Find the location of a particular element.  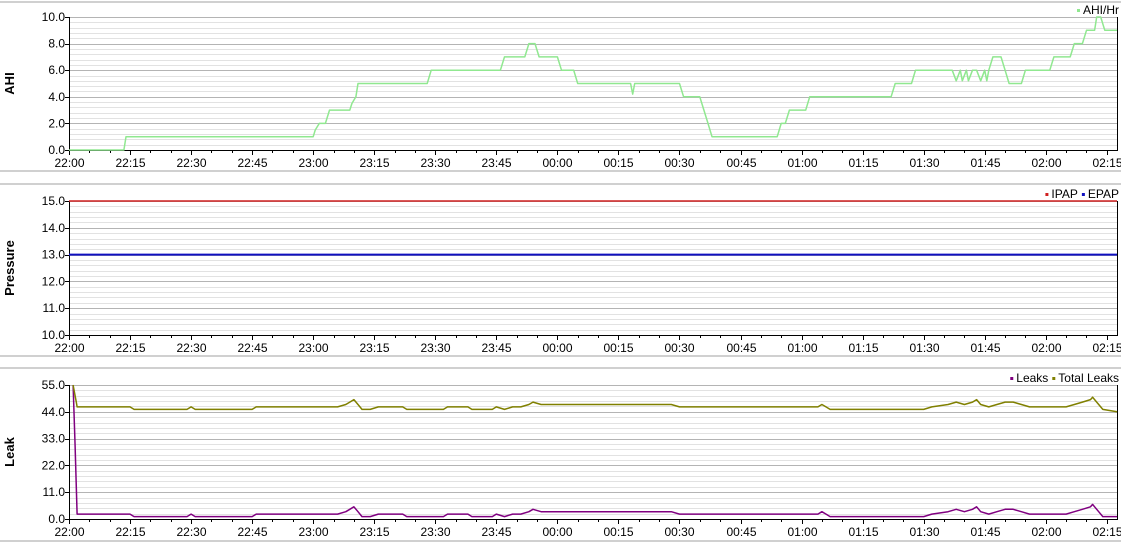

y-tick-label: 14.0 is located at coordinates (54, 228).